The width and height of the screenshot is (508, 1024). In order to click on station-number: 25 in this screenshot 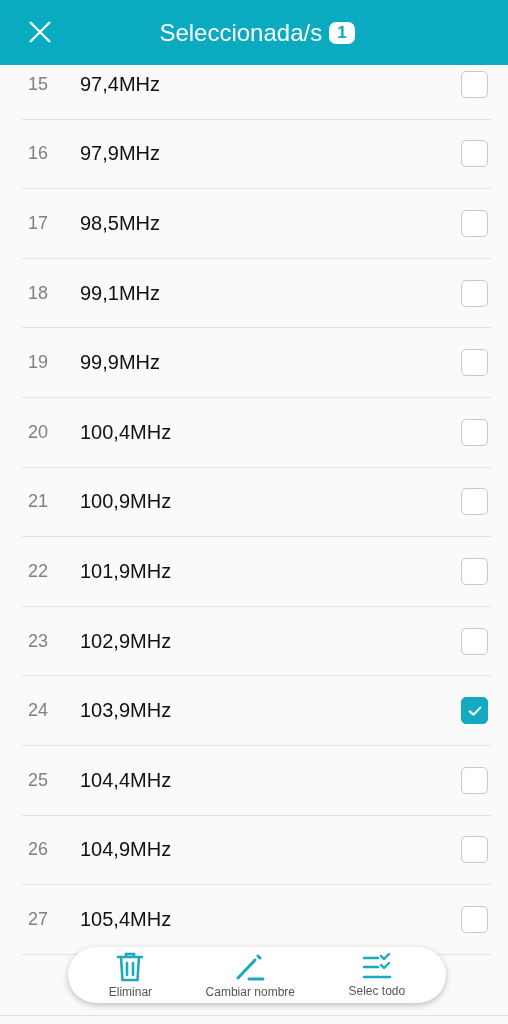, I will do `click(38, 780)`.